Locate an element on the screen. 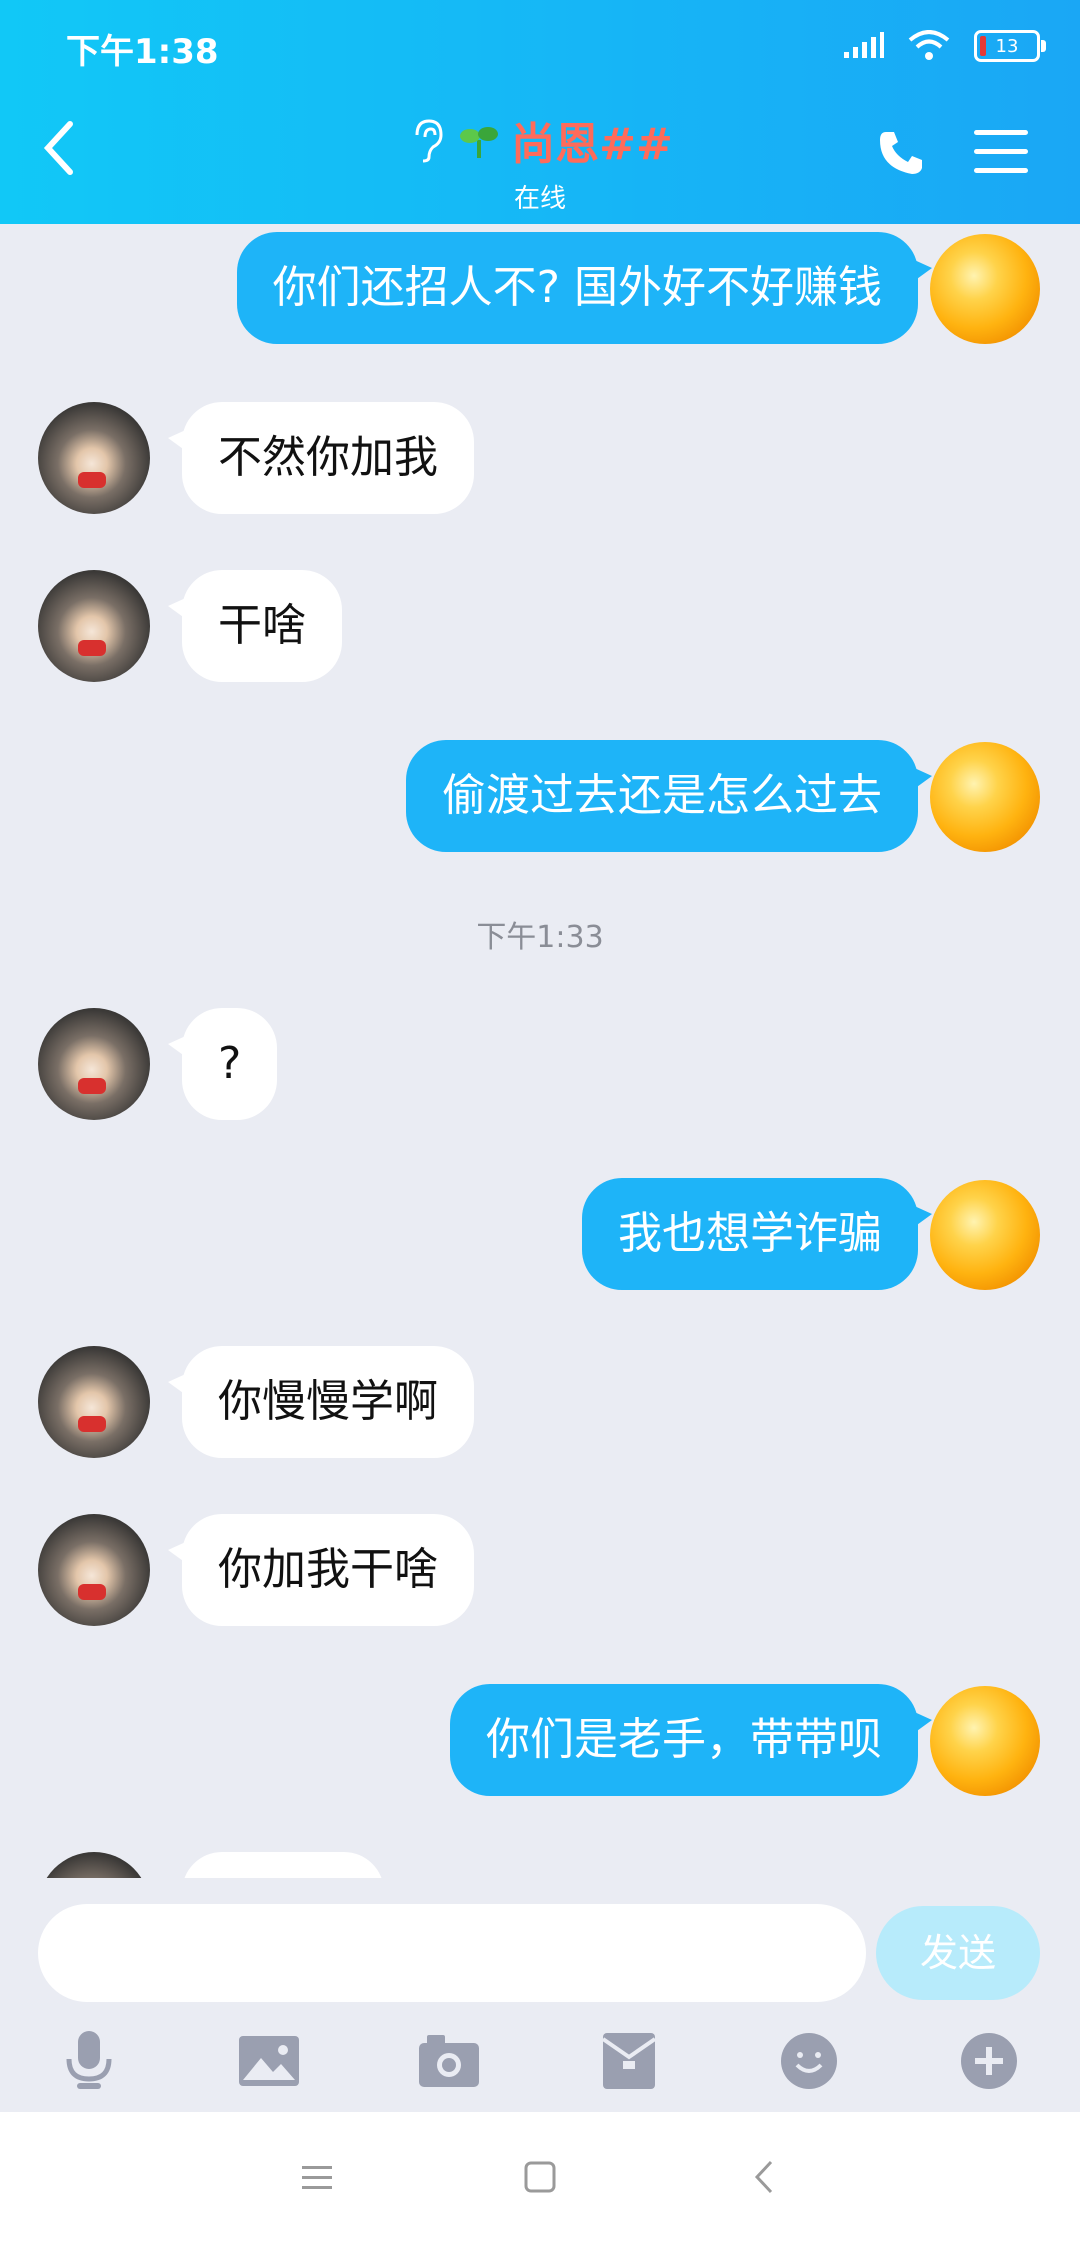 The width and height of the screenshot is (1080, 2244). message-bubble-self: 你们是老手，带带呗 is located at coordinates (691, 1740).